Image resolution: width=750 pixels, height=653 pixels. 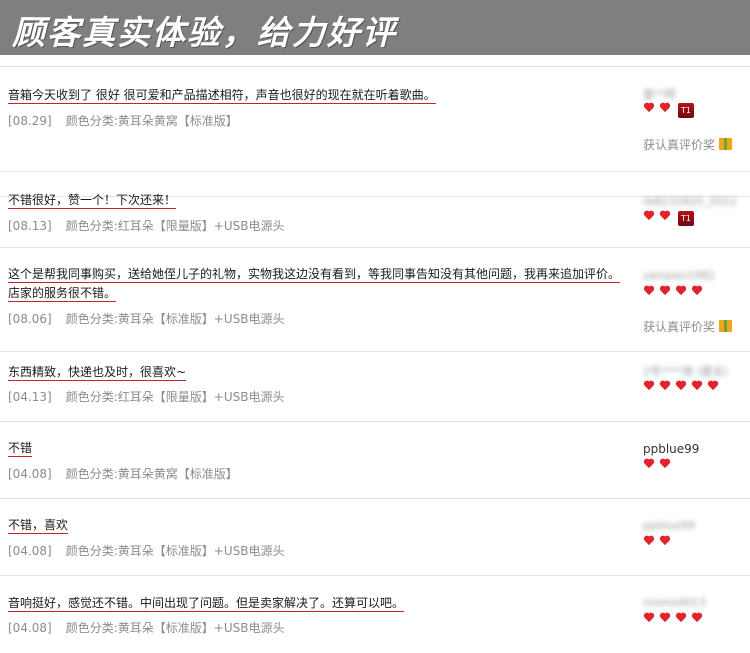 What do you see at coordinates (659, 94) in the screenshot?
I see `reviewer-name: 雷**晖` at bounding box center [659, 94].